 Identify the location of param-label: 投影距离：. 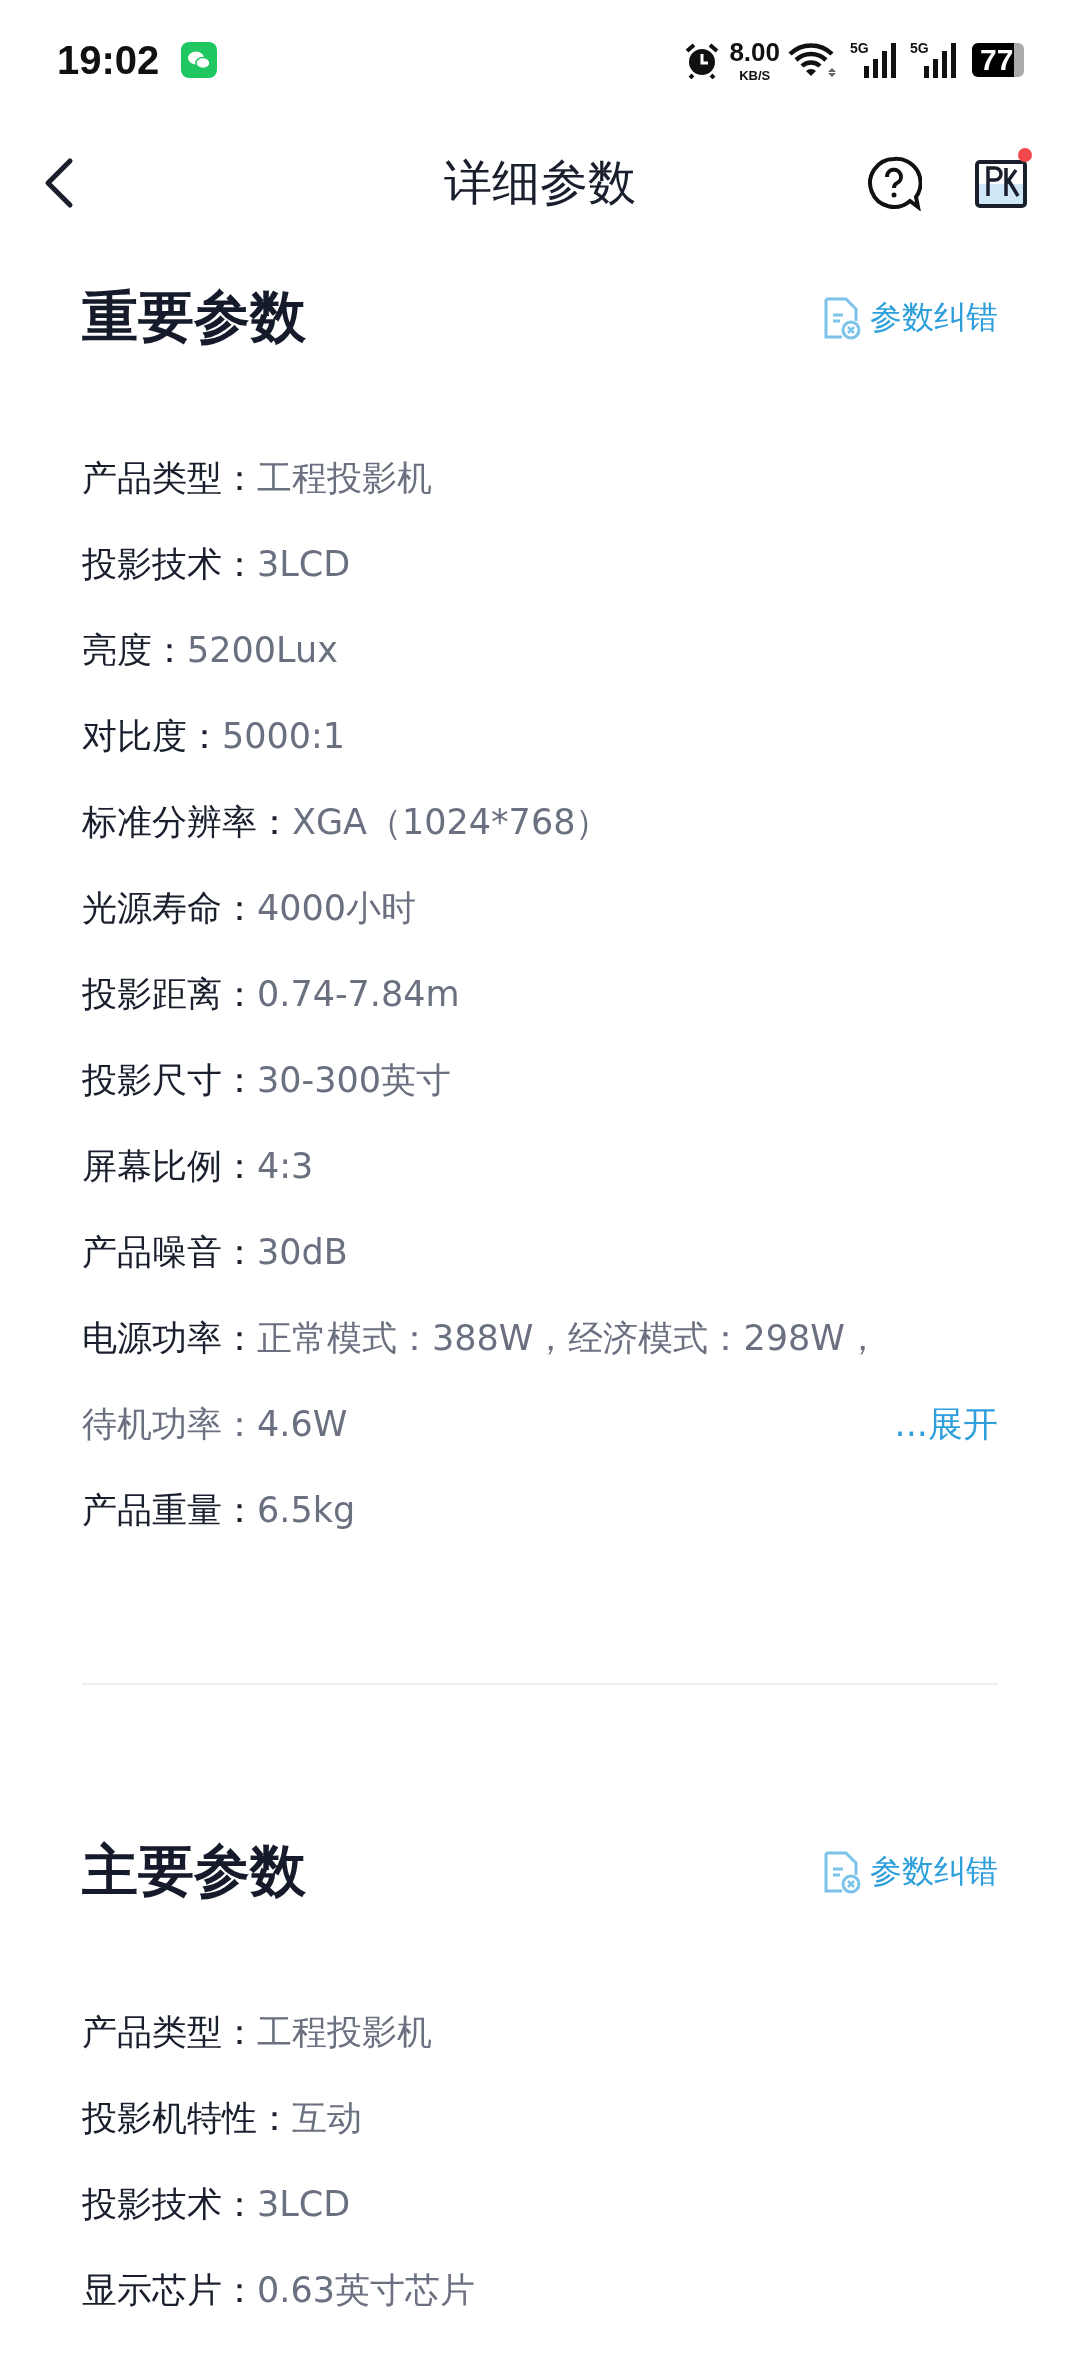
(169, 994).